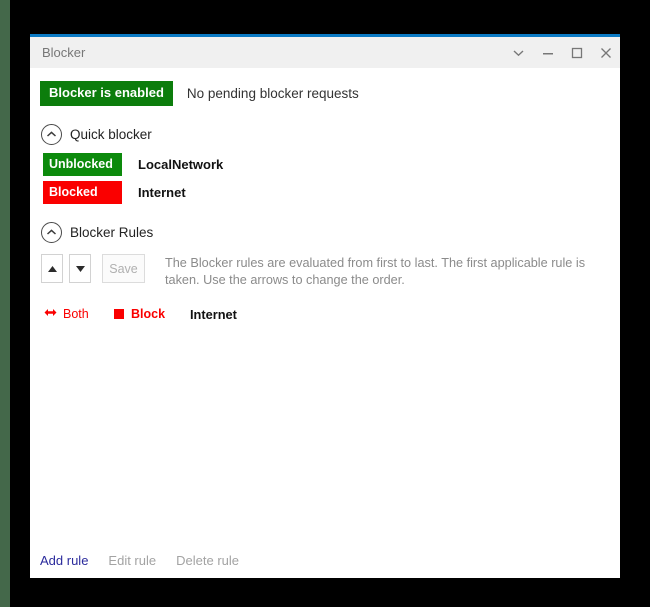 Image resolution: width=650 pixels, height=607 pixels. Describe the element at coordinates (325, 52) in the screenshot. I see `window-titlebar: Blocker` at that location.